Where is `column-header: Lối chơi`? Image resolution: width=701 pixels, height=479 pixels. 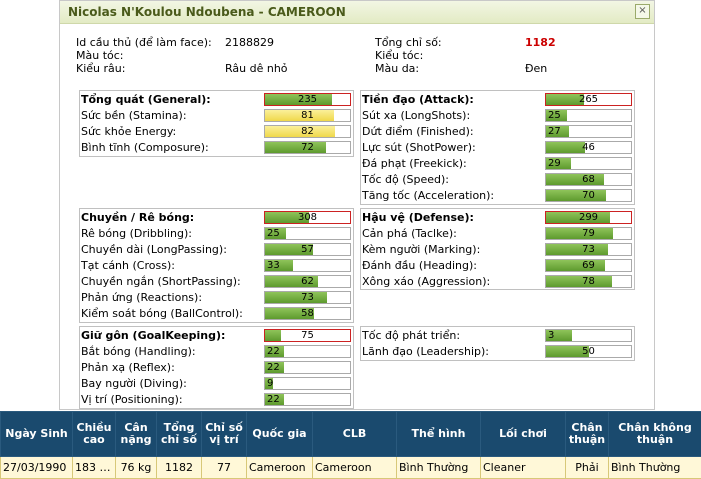
column-header: Lối chơi is located at coordinates (523, 434).